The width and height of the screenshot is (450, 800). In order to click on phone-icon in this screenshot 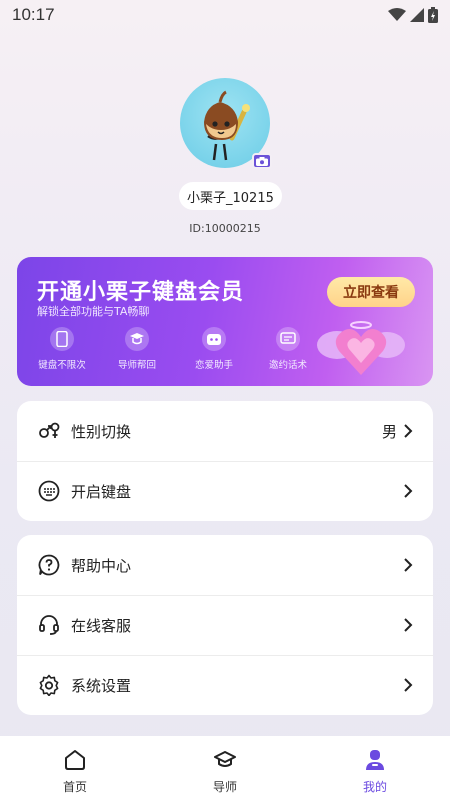, I will do `click(62, 339)`.